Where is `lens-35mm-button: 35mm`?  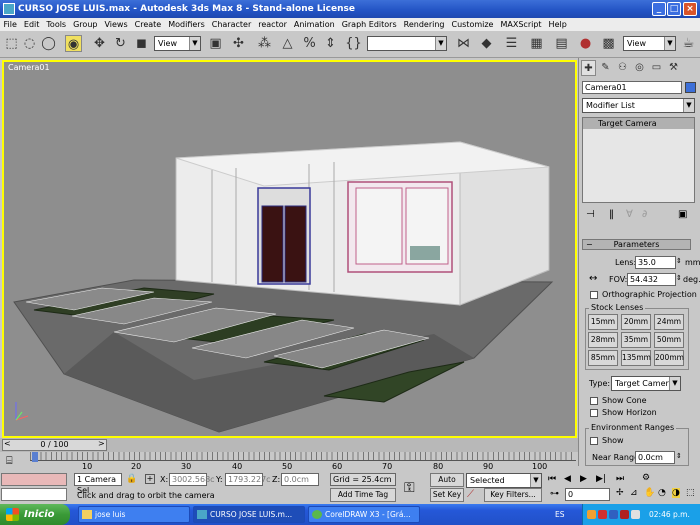
lens-35mm-button: 35mm is located at coordinates (636, 340).